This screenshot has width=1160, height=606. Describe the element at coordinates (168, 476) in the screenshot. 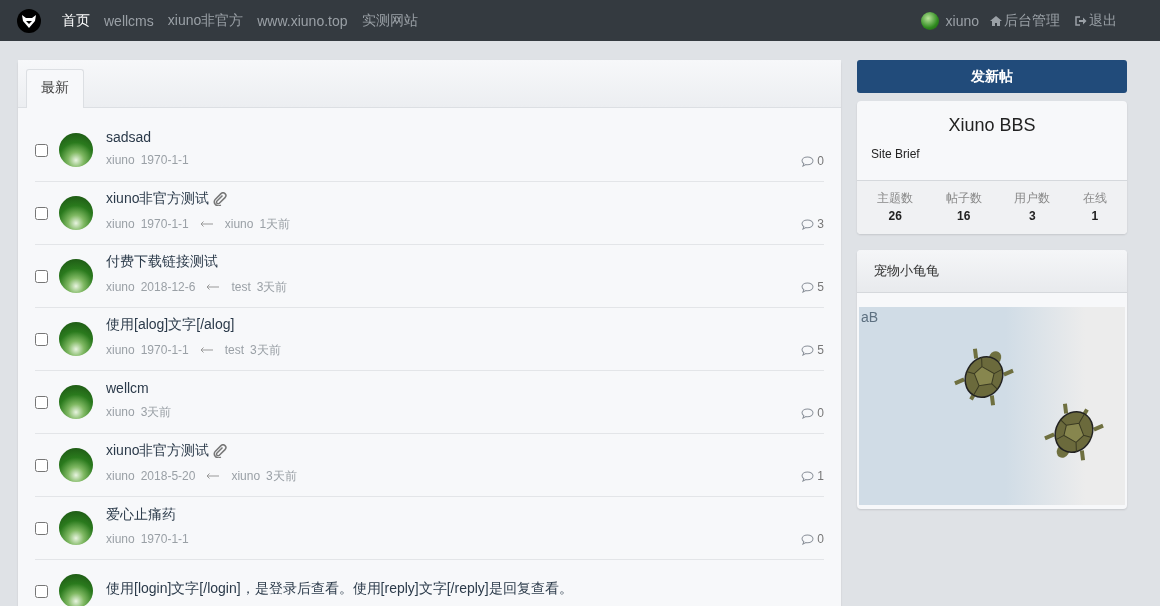

I see `post-date: 2018-5-20` at that location.